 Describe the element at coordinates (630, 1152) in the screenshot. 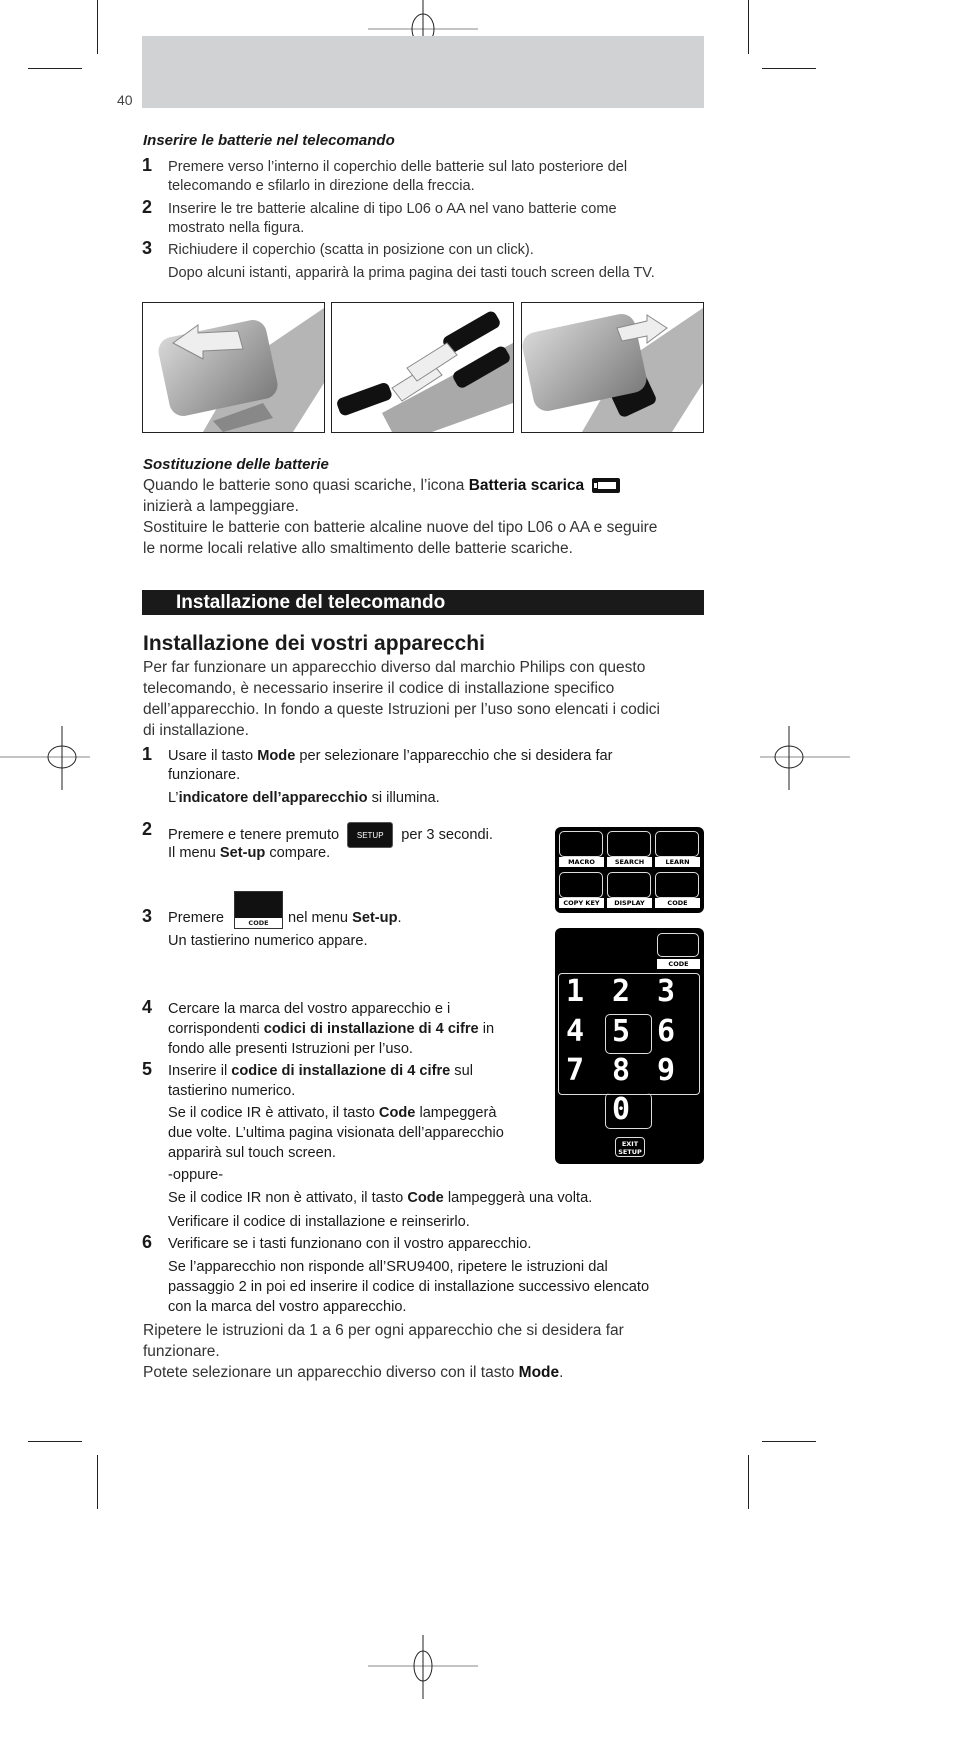

I see `exit-setup-label: SETUP` at that location.